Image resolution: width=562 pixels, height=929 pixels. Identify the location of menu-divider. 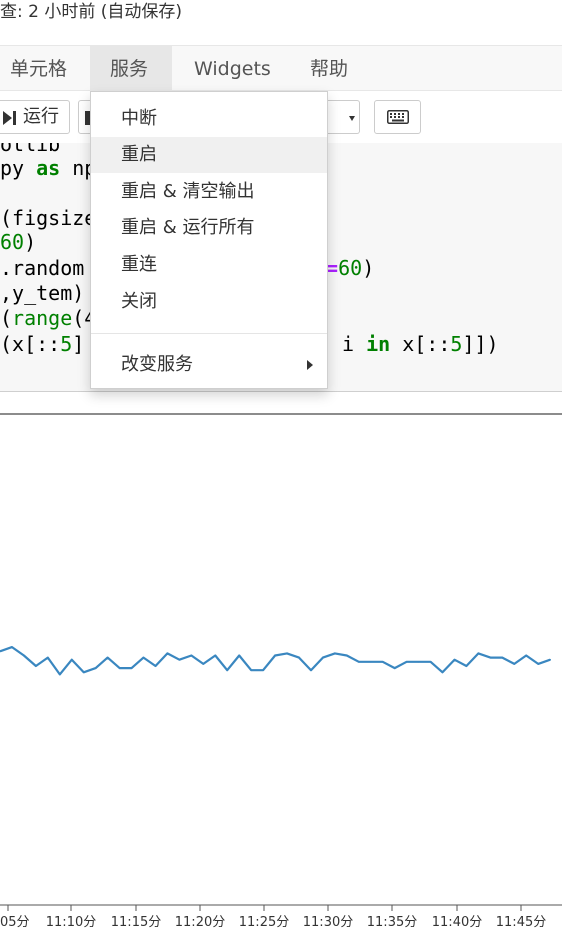
(209, 333).